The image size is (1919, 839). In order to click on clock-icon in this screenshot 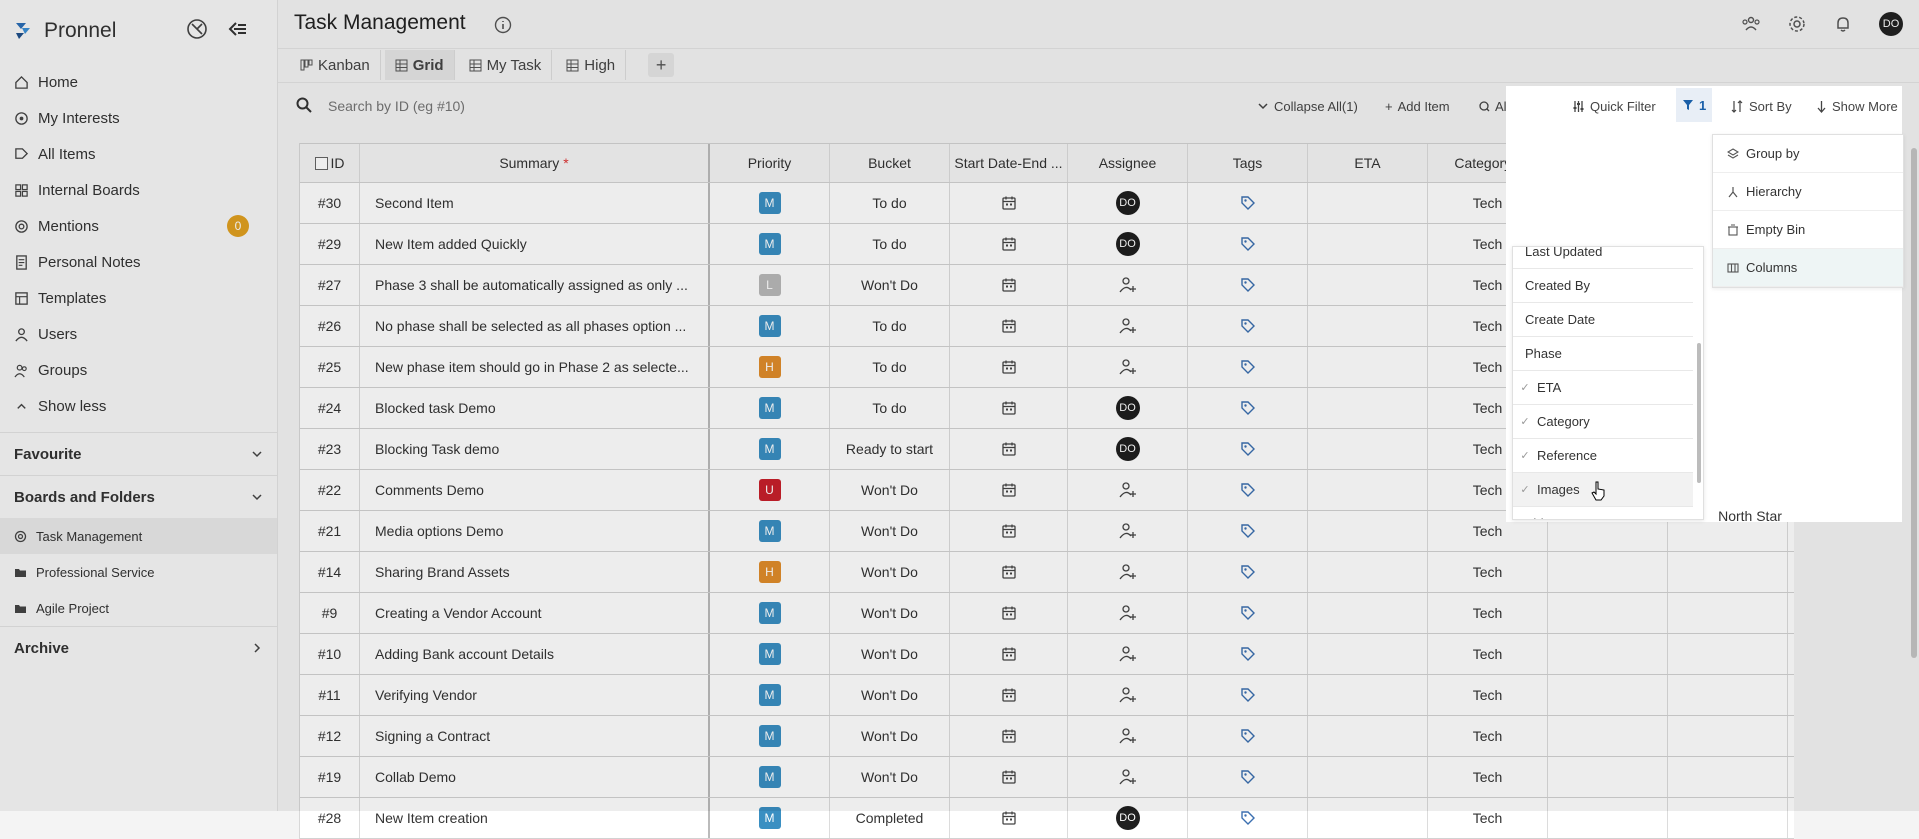, I will do `click(197, 29)`.